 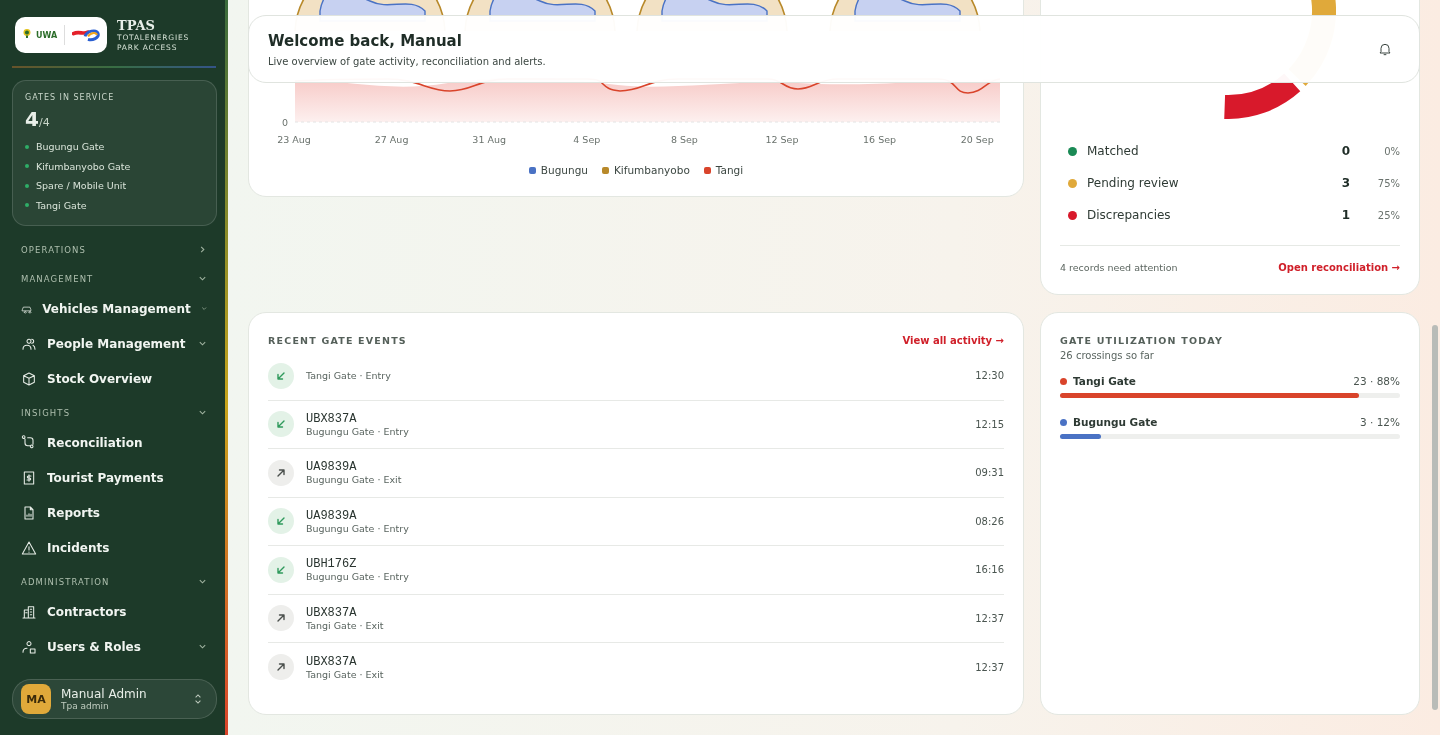 What do you see at coordinates (1379, 422) in the screenshot?
I see `gate-reading: 3 · 12%` at bounding box center [1379, 422].